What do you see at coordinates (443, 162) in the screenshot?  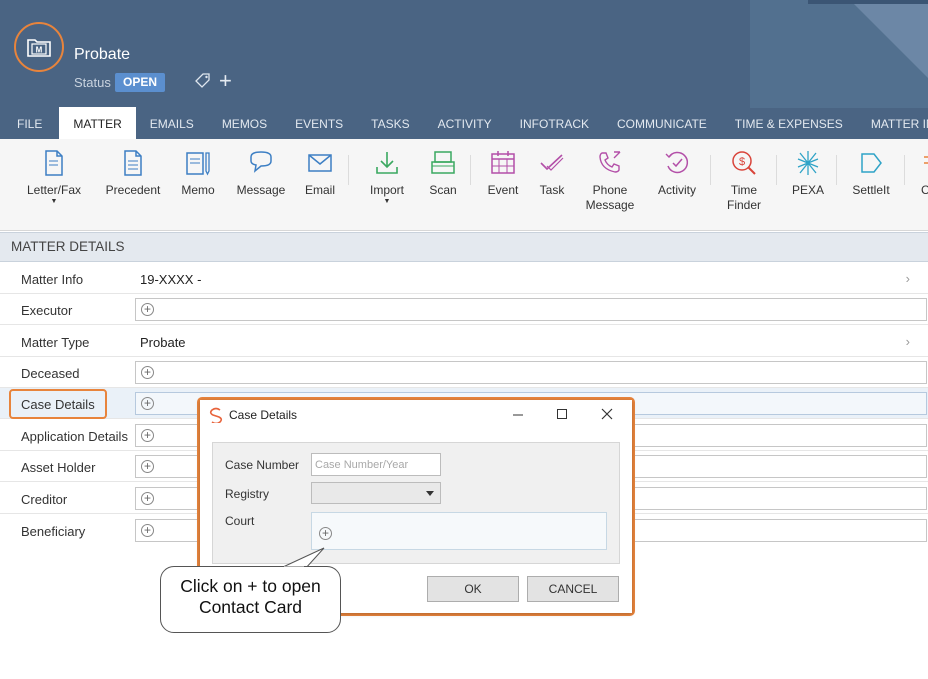 I see `scan-icon` at bounding box center [443, 162].